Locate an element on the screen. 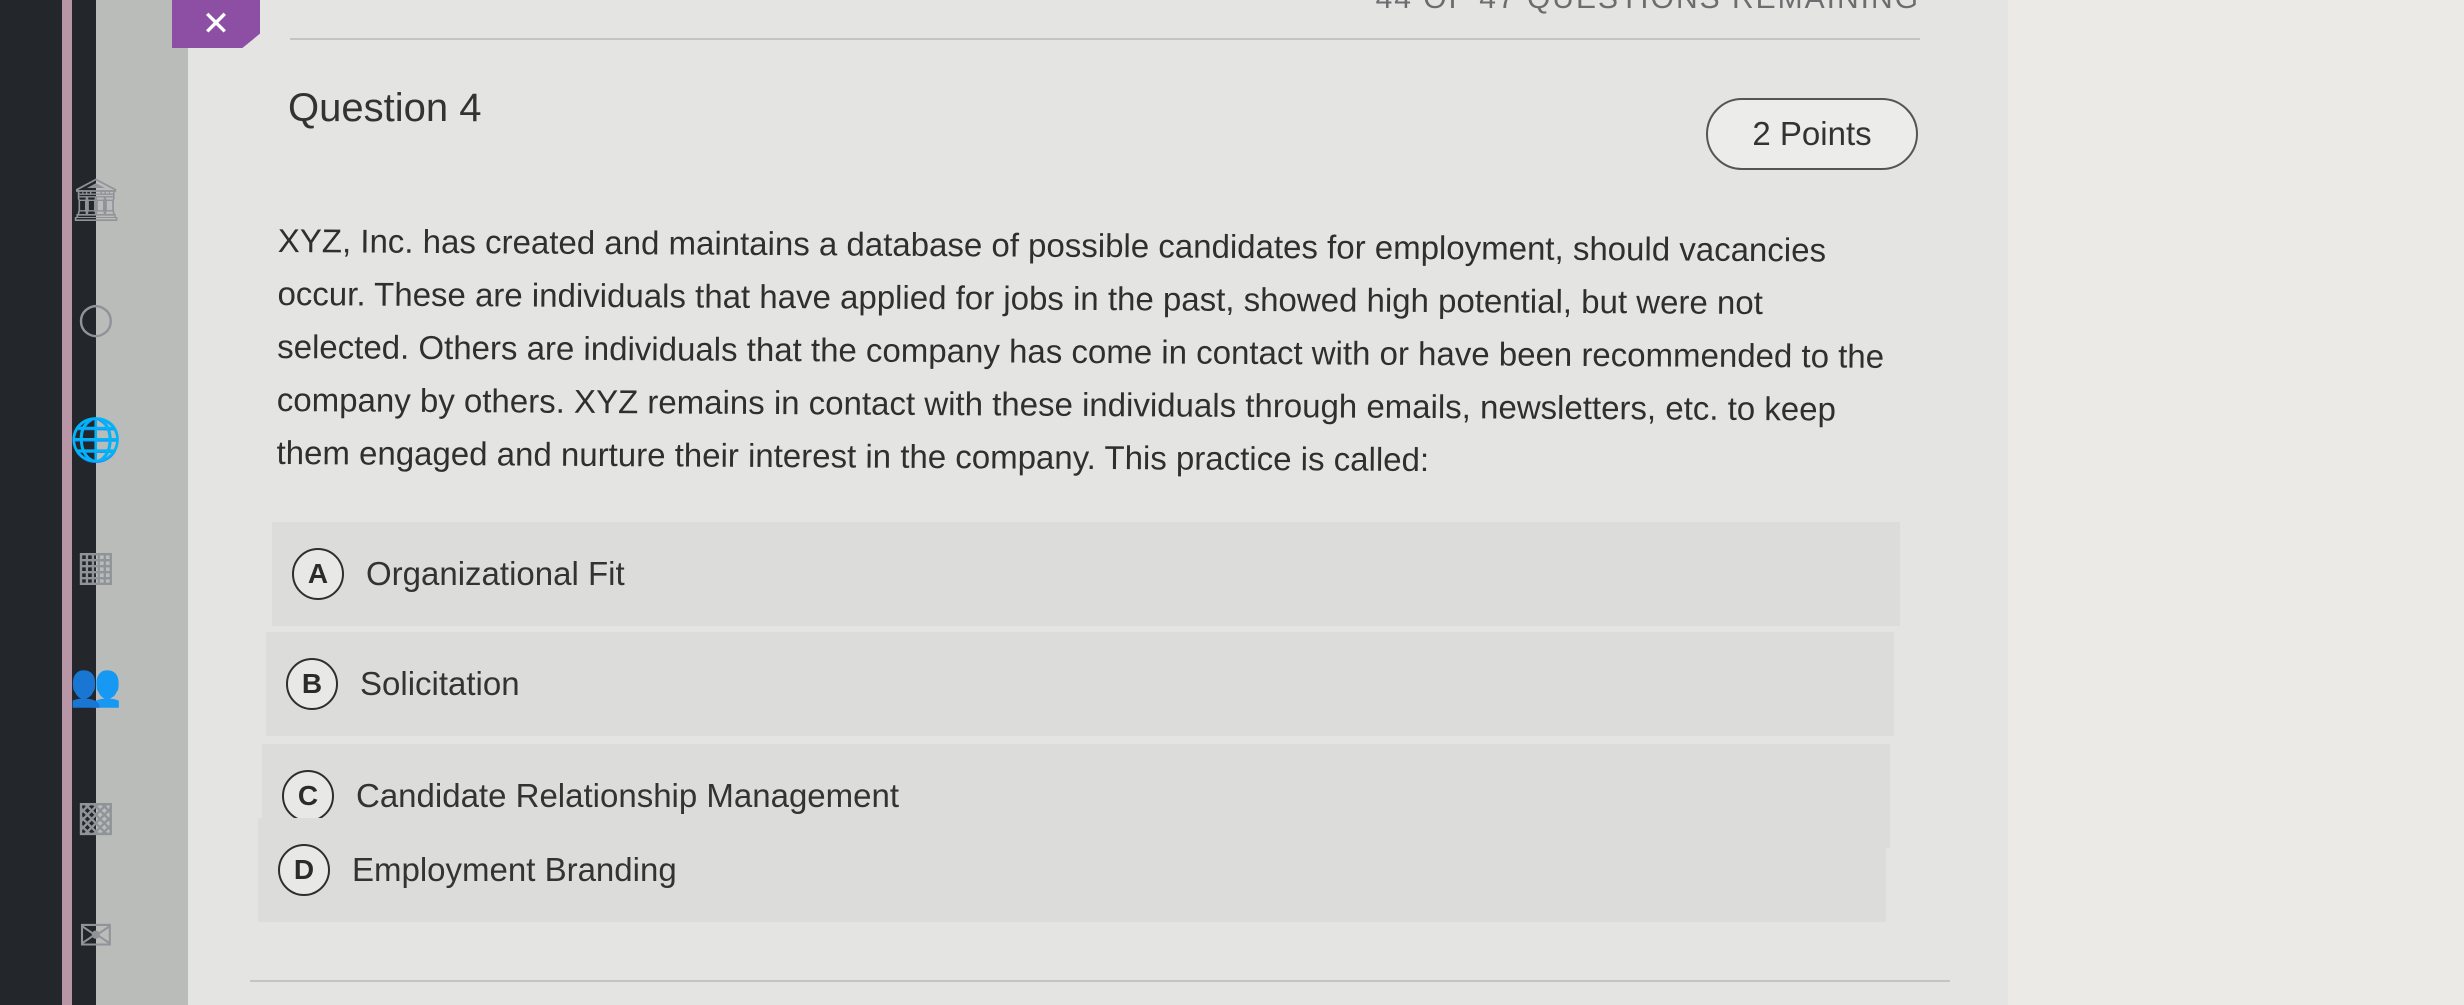 This screenshot has height=1005, width=2464. option-b: B Solicitation is located at coordinates (1080, 684).